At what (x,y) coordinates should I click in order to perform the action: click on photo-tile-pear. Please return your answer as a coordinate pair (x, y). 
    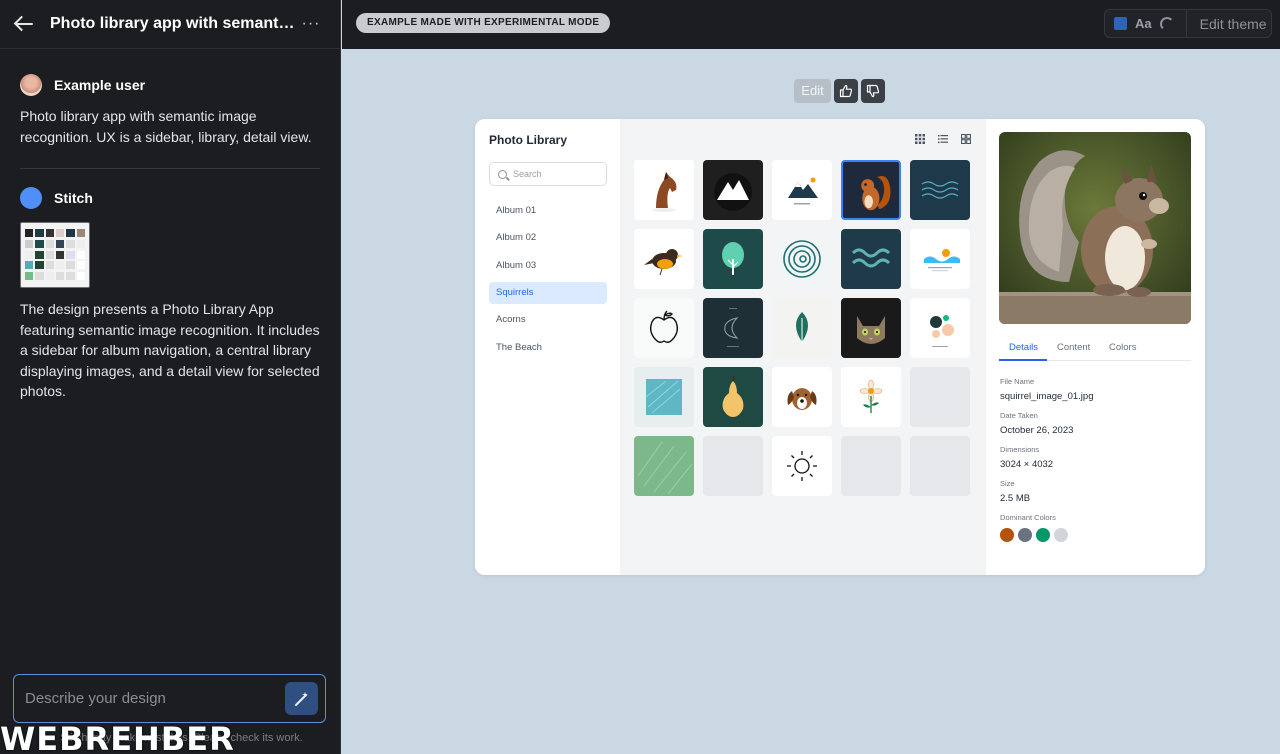
    Looking at the image, I should click on (733, 397).